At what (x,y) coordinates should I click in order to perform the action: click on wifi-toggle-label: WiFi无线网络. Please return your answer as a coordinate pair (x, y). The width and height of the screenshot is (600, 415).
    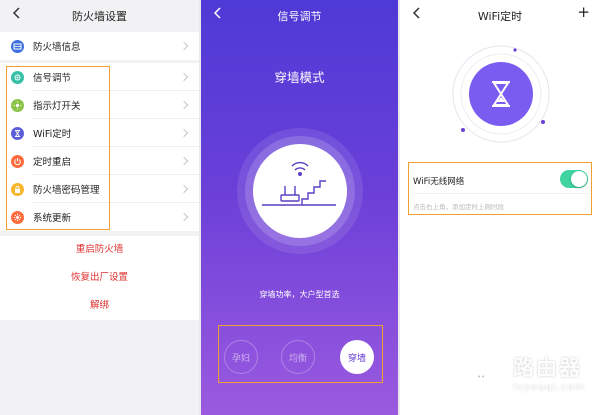
    Looking at the image, I should click on (439, 182).